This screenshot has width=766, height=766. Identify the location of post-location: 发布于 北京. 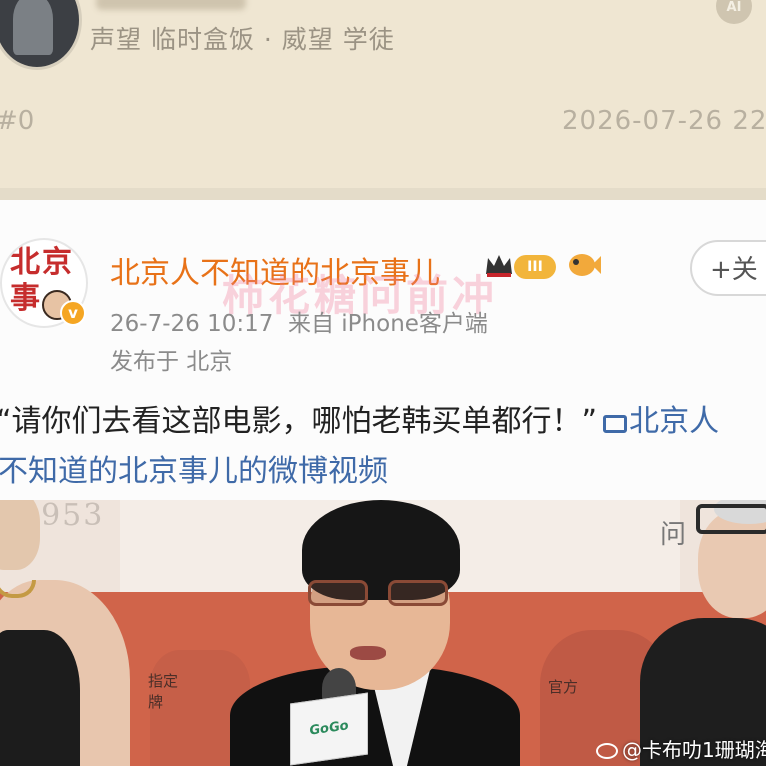
(171, 362).